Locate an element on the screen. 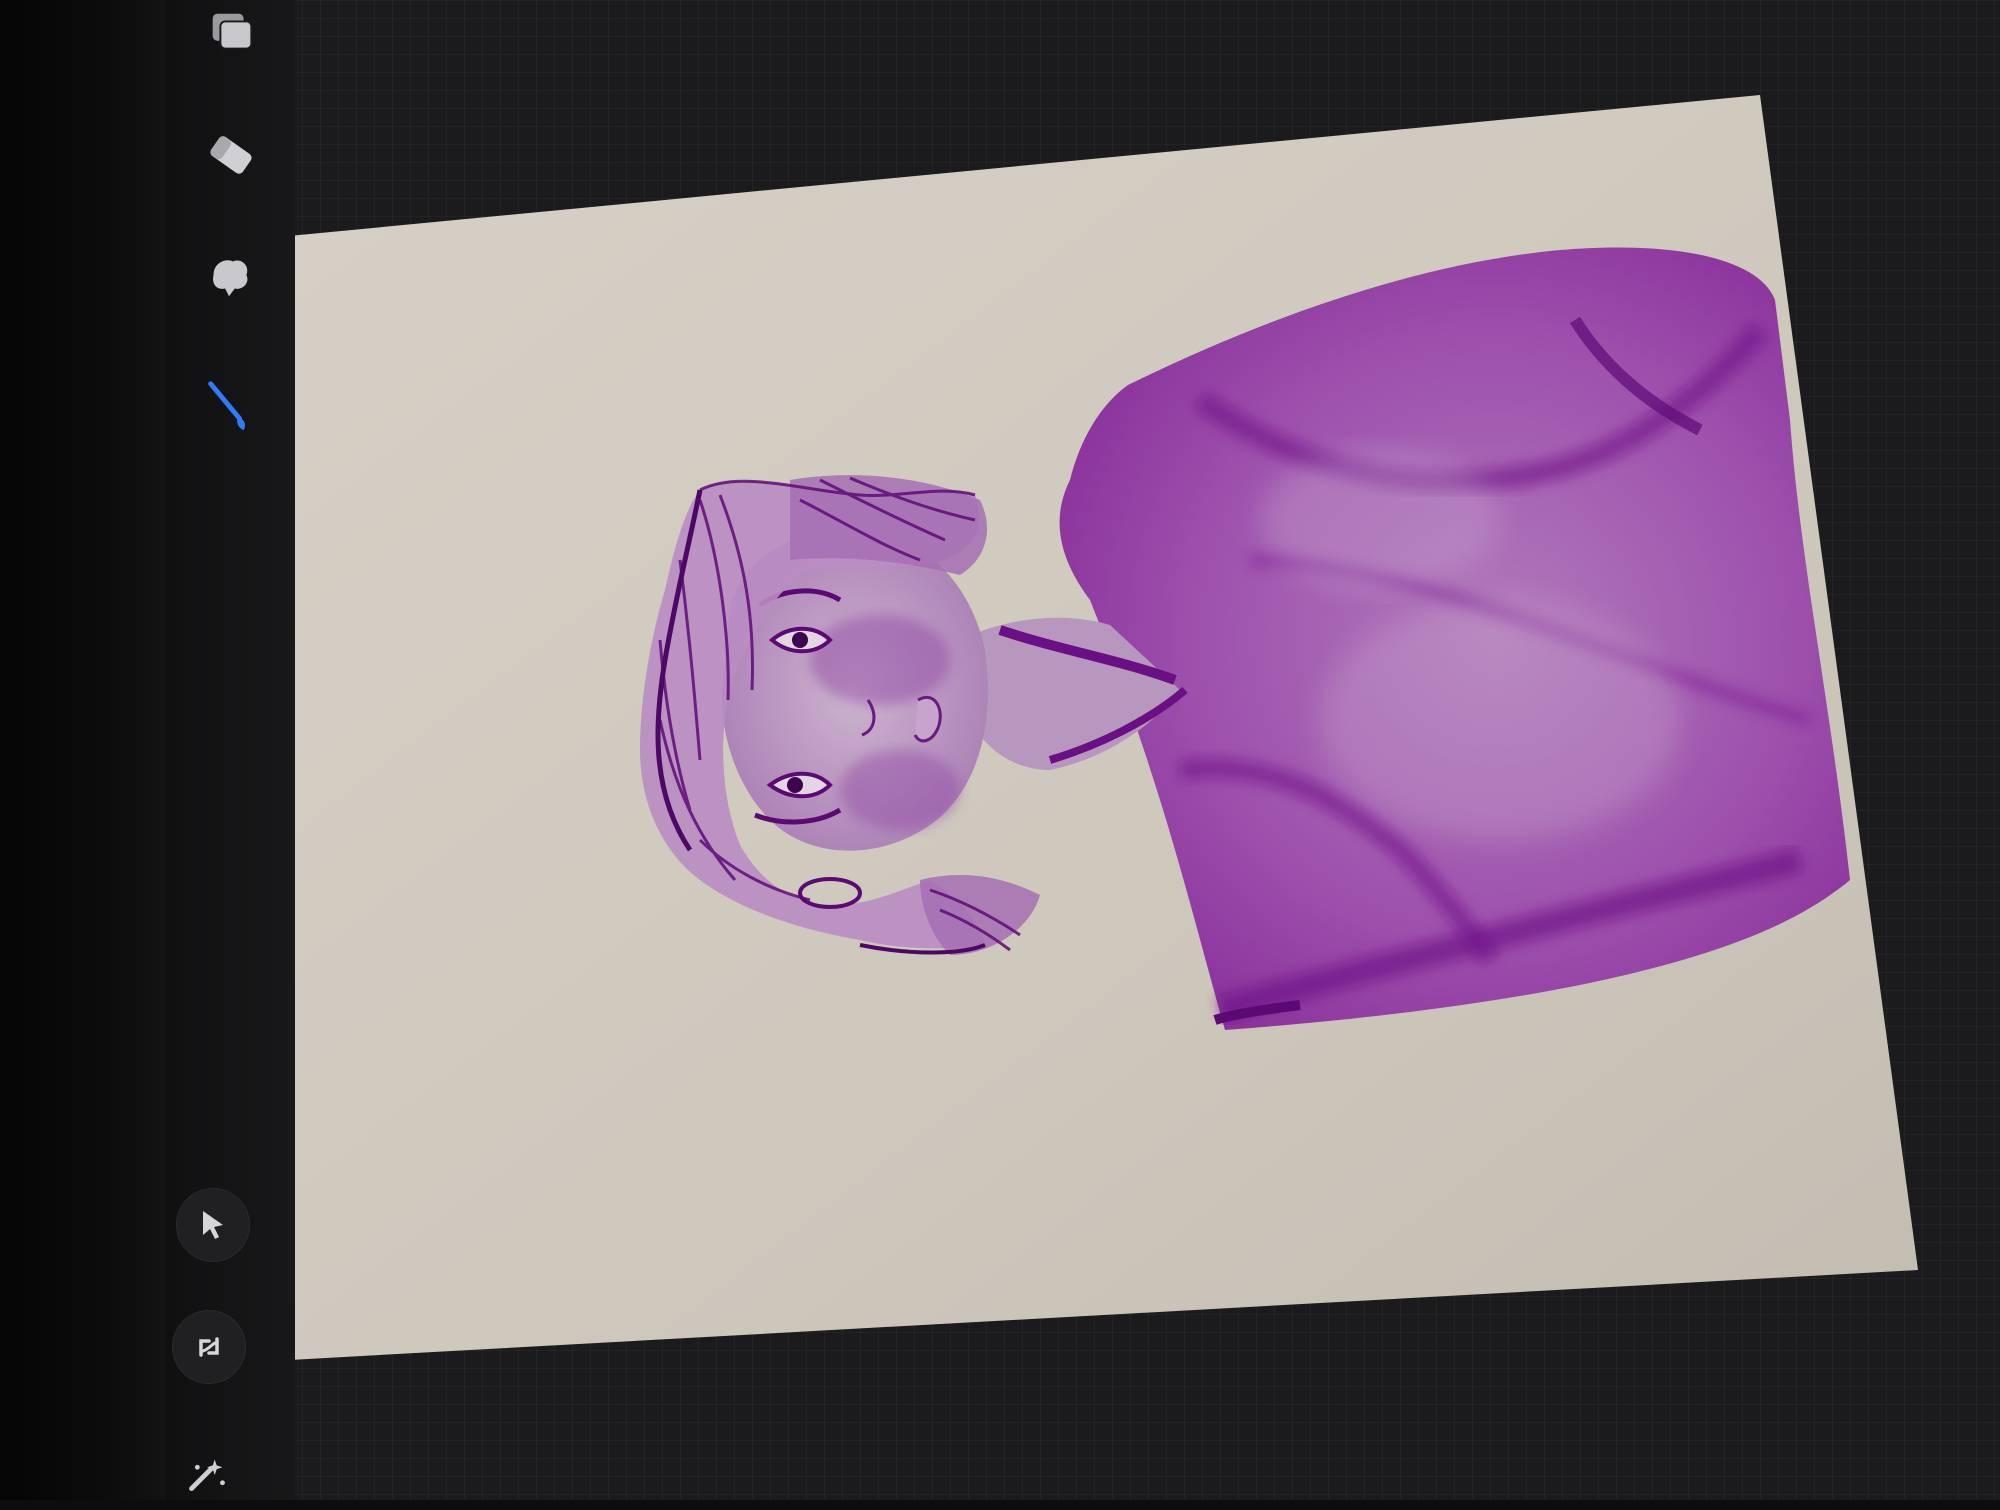  smudge-icon is located at coordinates (230, 278).